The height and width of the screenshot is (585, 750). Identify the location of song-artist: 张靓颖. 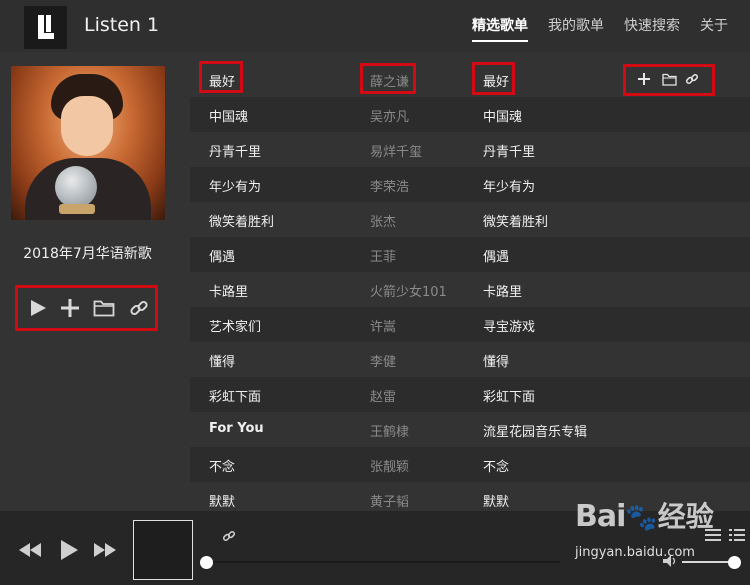
(389, 465).